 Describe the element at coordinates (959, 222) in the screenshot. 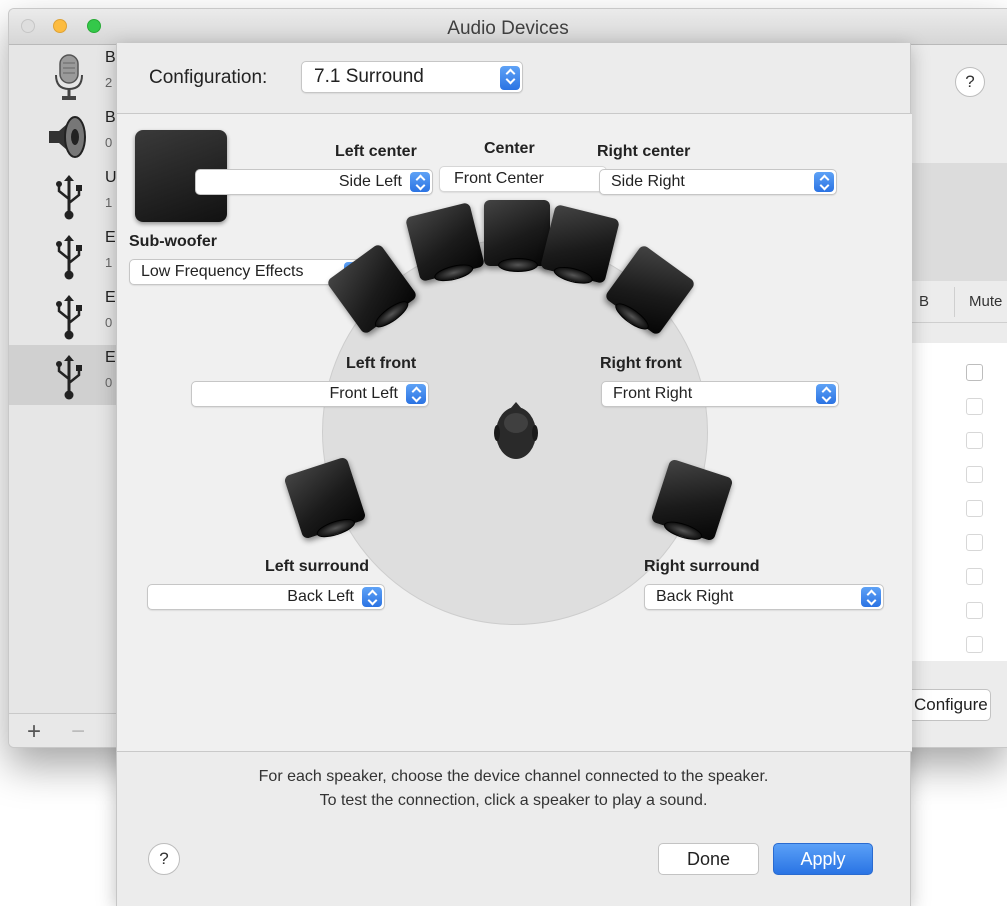

I see `device-format-panel` at that location.